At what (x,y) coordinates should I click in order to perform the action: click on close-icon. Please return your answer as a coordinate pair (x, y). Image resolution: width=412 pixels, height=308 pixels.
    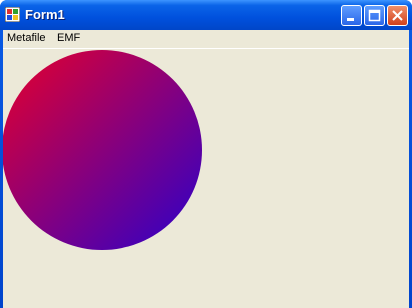
    Looking at the image, I should click on (397, 15).